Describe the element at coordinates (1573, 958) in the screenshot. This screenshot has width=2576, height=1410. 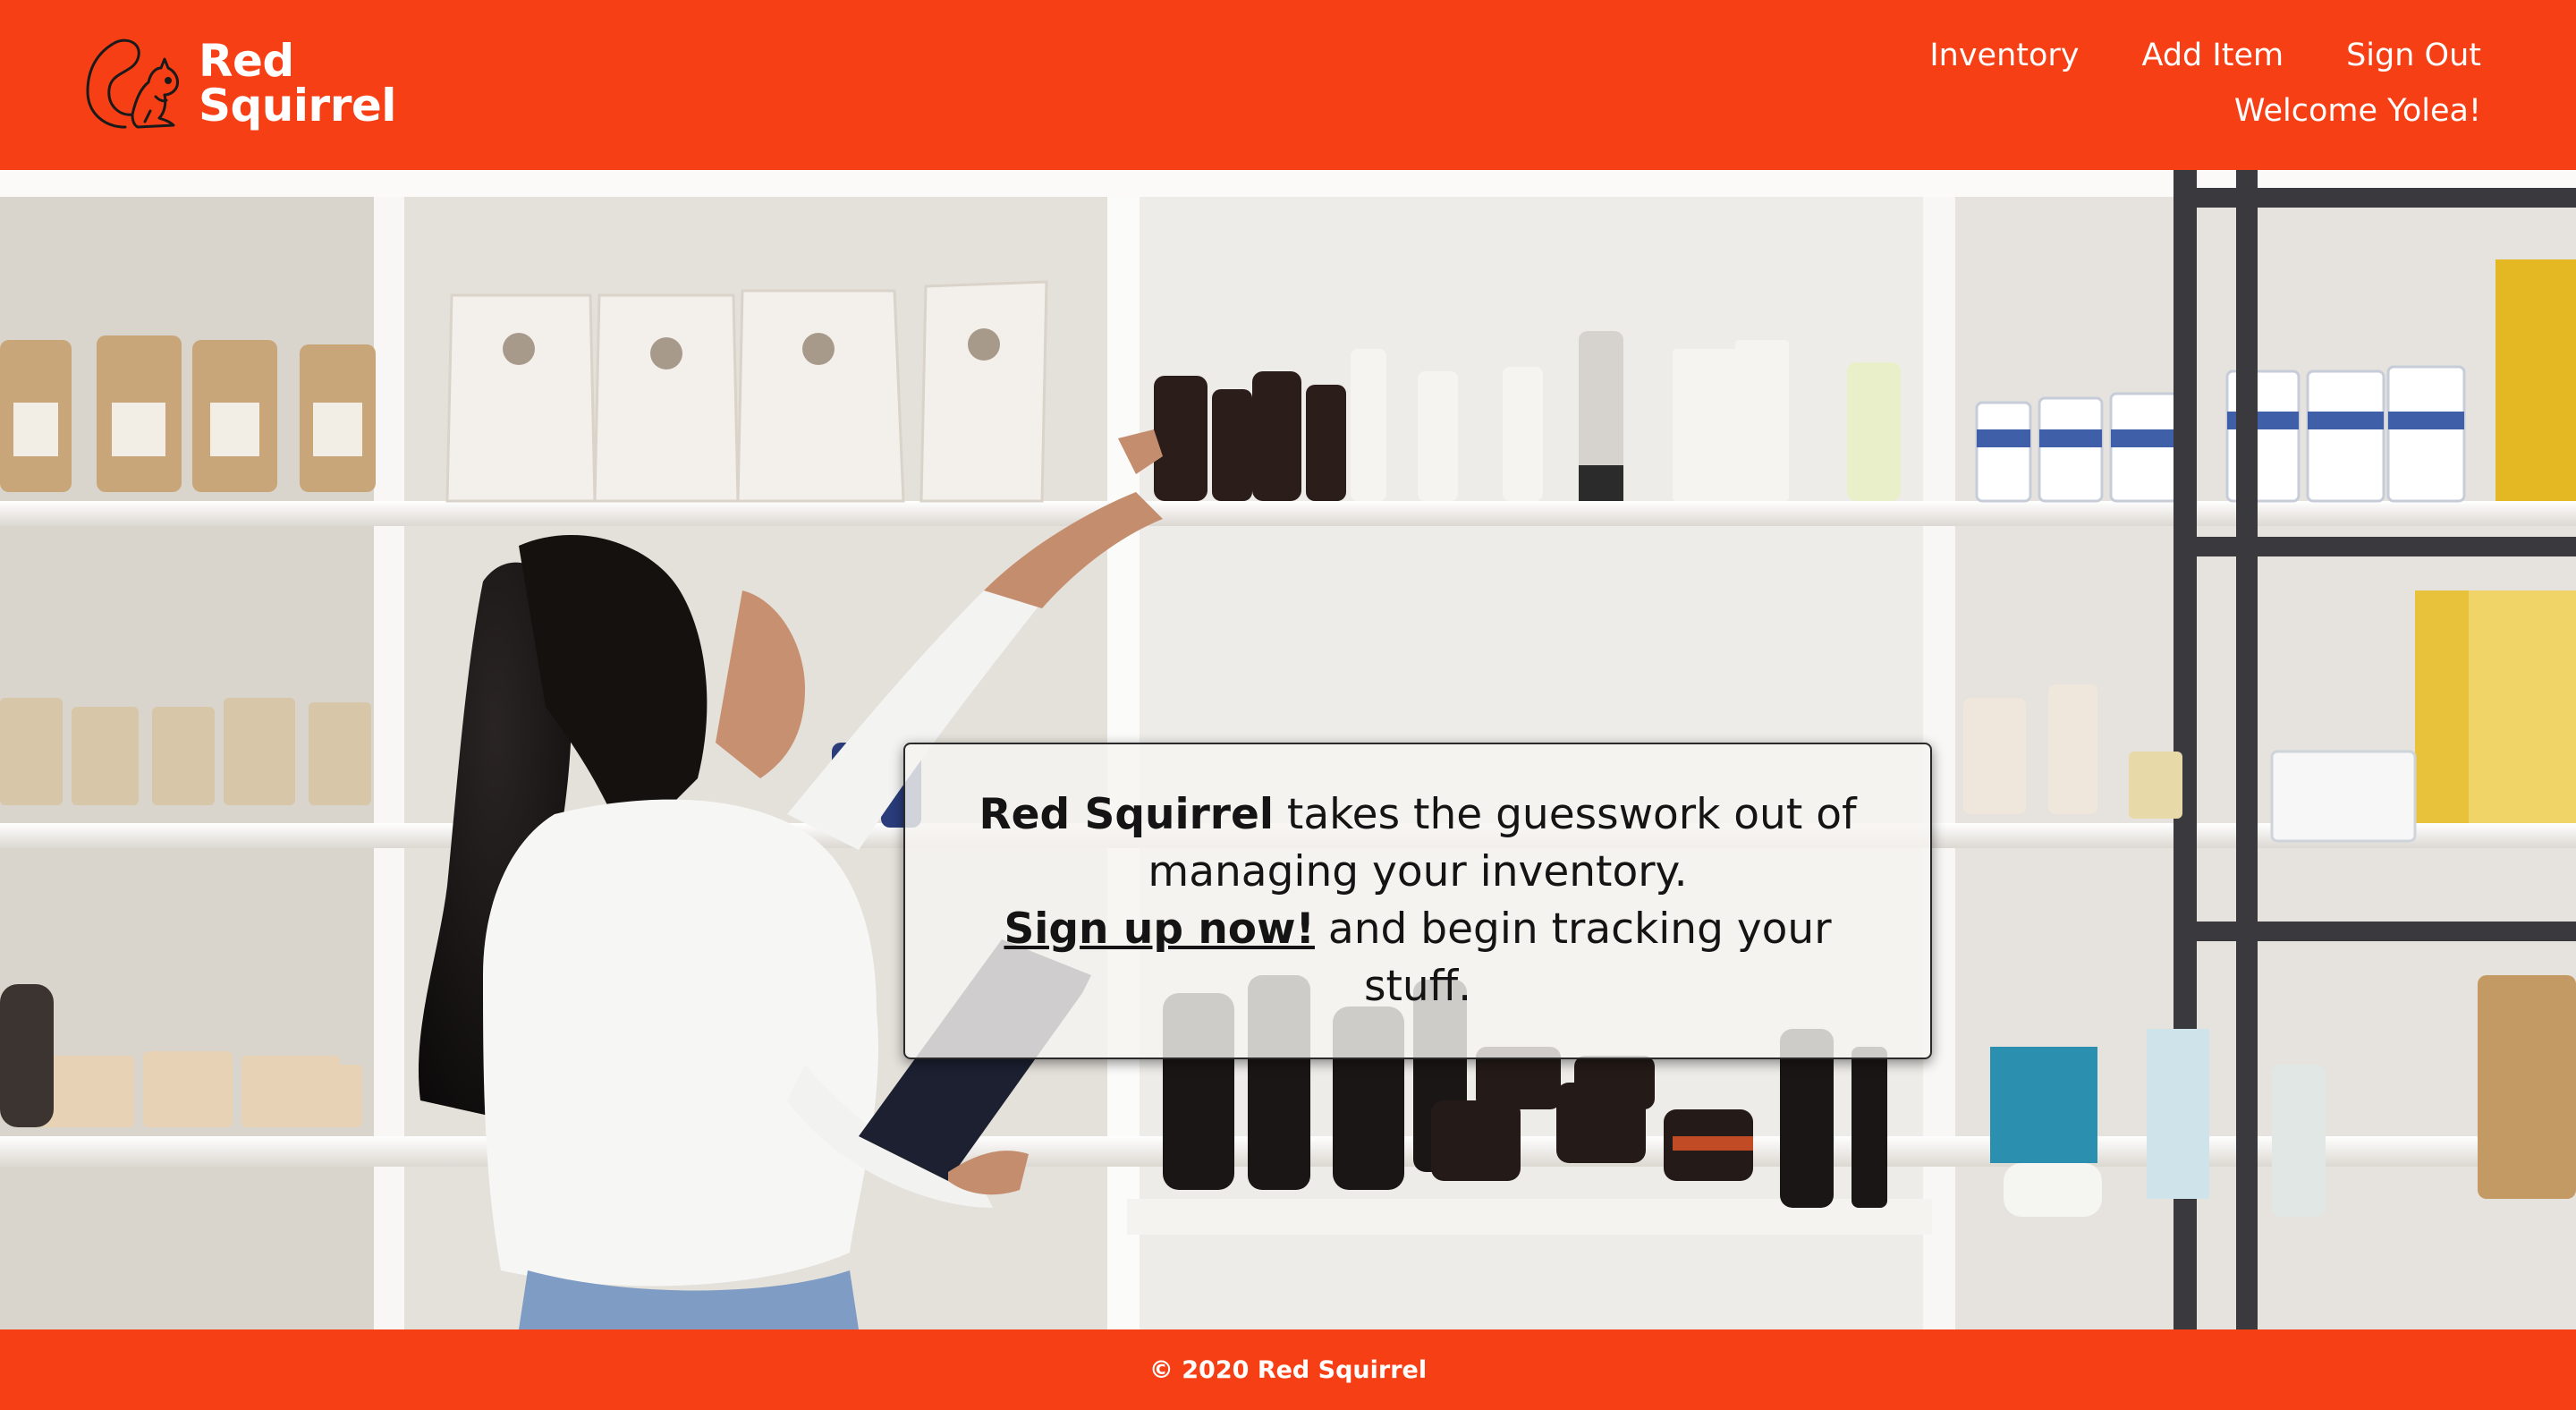
I see `promo-call-to-action: and begin tracking your stuff.` at that location.